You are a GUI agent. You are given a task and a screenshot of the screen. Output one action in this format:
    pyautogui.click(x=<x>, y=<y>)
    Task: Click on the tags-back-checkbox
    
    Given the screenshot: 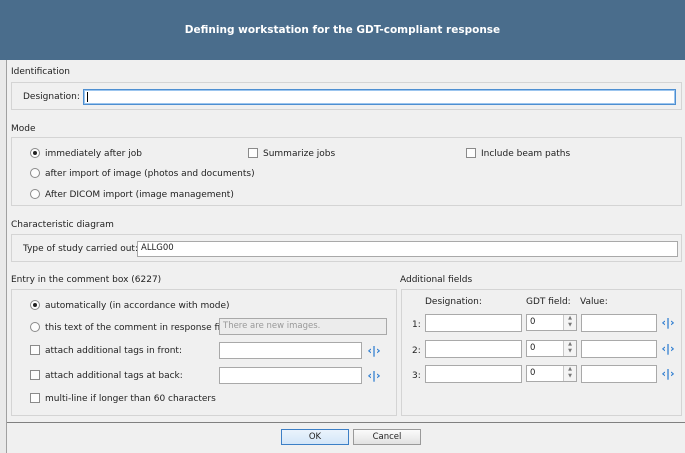 What is the action you would take?
    pyautogui.click(x=35, y=375)
    